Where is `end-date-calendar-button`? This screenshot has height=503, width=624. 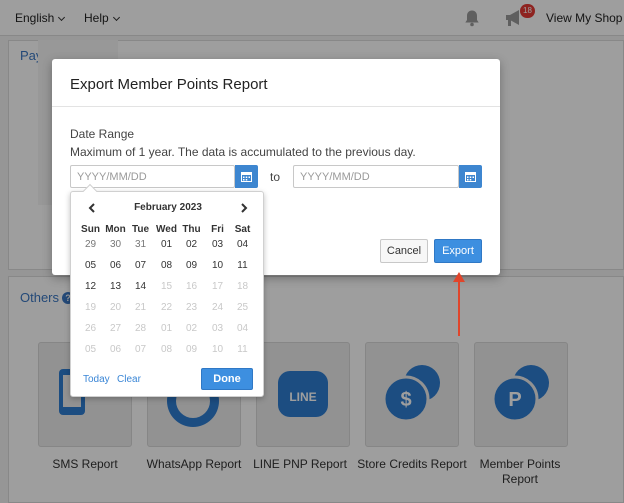 end-date-calendar-button is located at coordinates (470, 176).